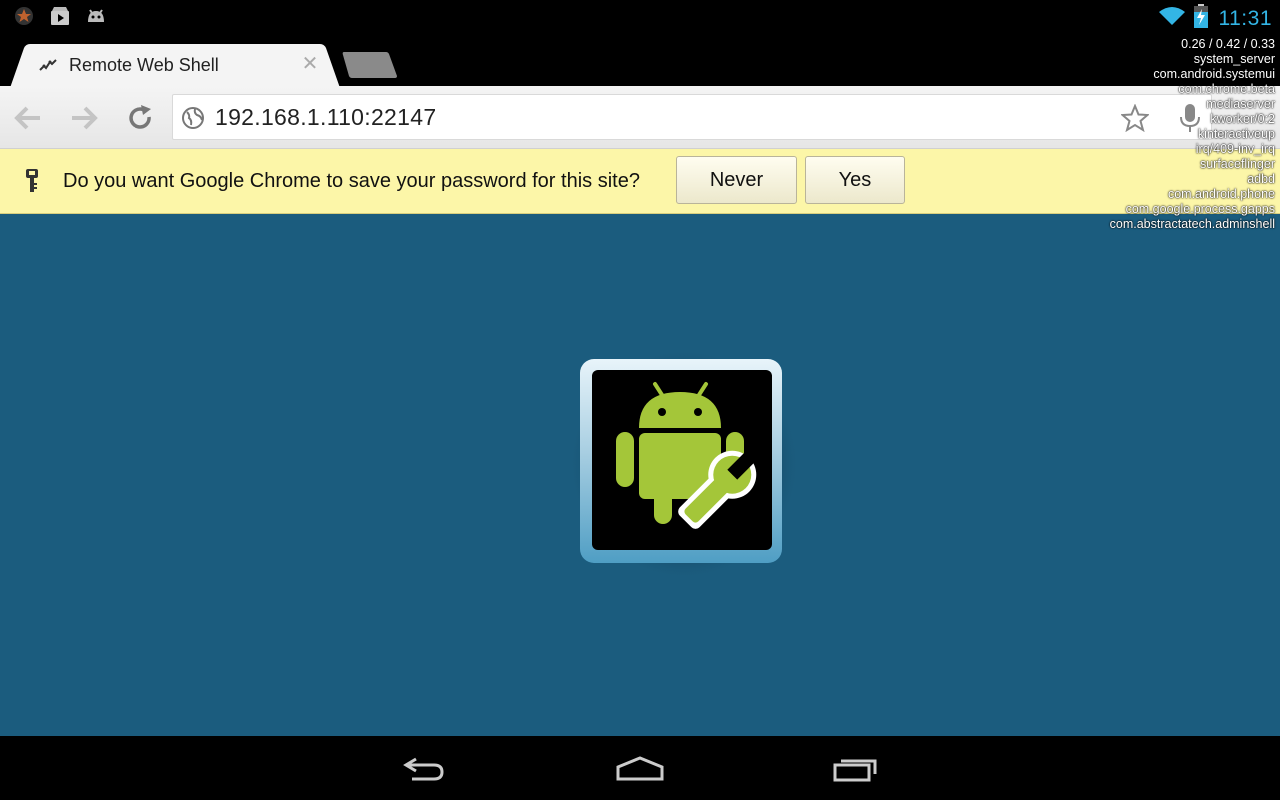 This screenshot has height=800, width=1280. I want to click on play-store-icon, so click(60, 16).